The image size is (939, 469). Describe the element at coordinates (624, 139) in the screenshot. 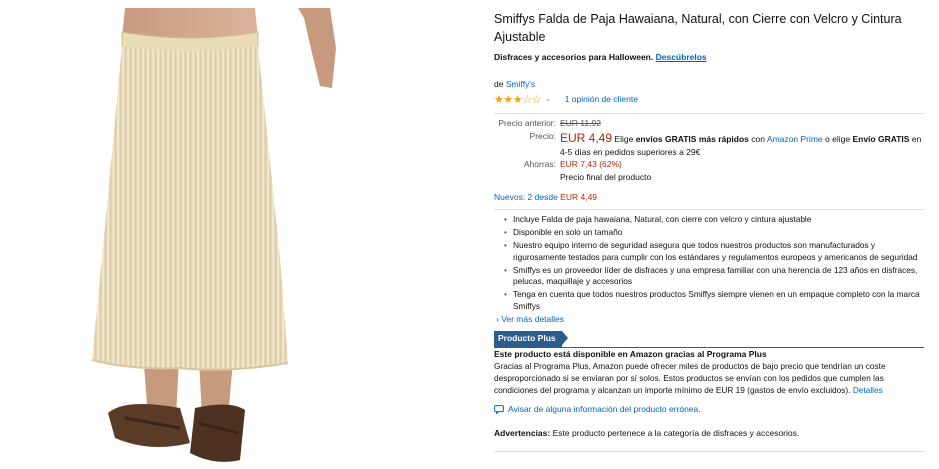

I see `shipping-pre: Elige` at that location.